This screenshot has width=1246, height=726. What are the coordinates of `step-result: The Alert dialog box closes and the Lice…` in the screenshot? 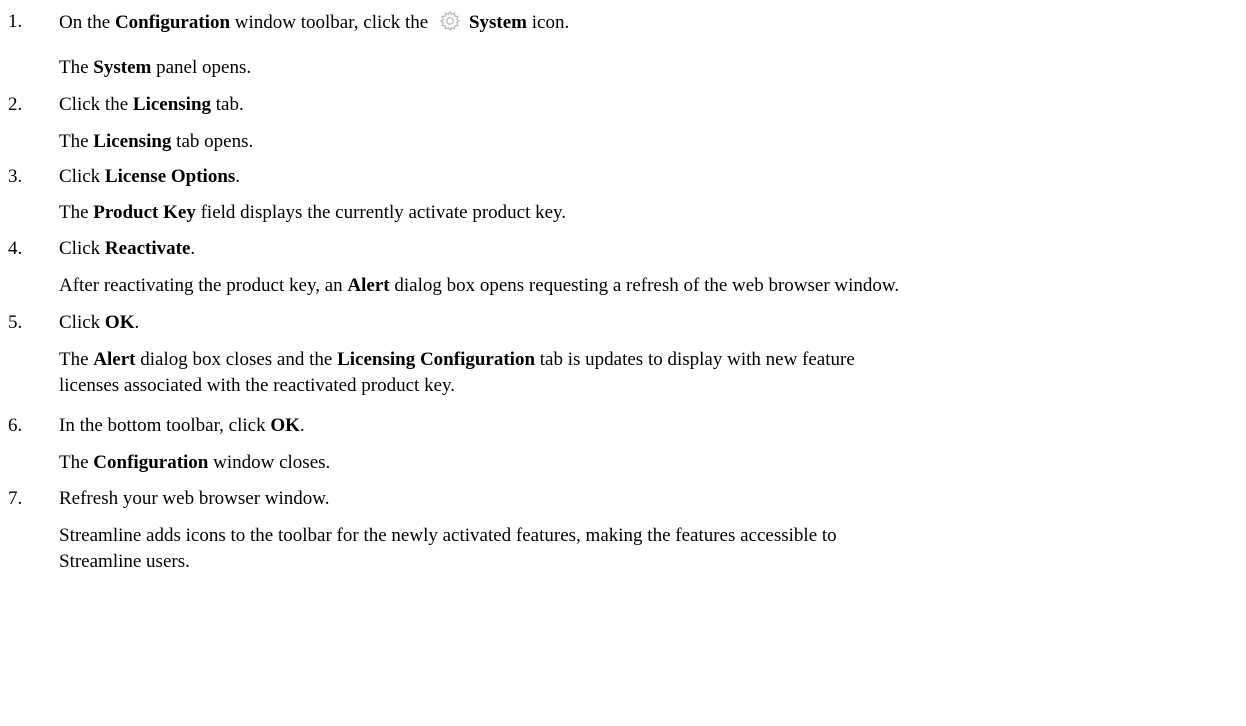 It's located at (457, 359).